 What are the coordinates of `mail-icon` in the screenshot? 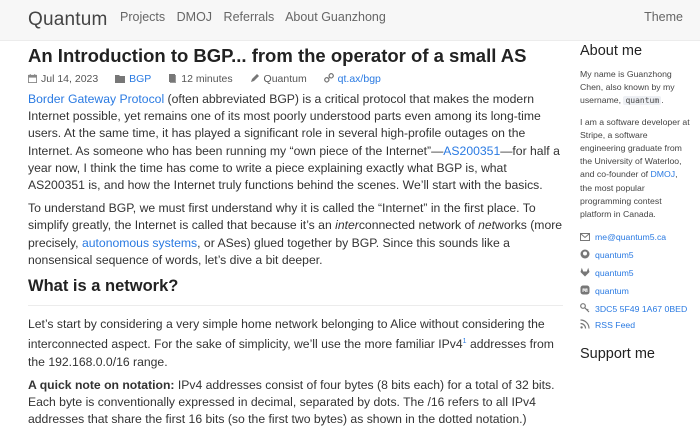 It's located at (586, 238).